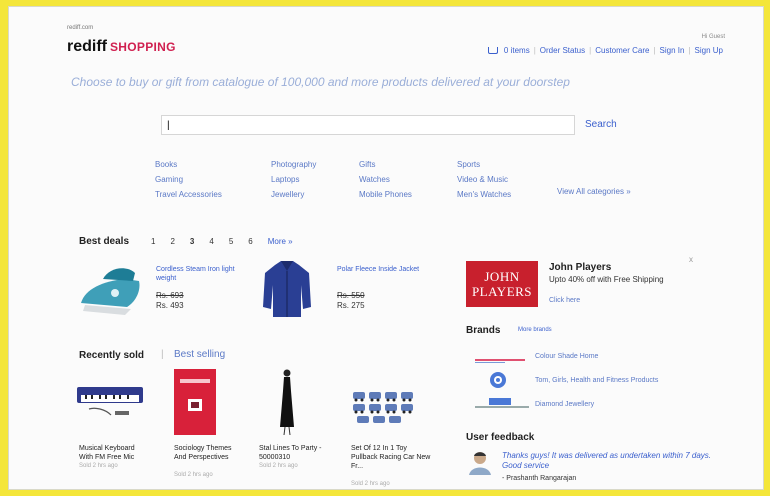 The image size is (770, 496). What do you see at coordinates (484, 164) in the screenshot?
I see `category-link: Sports` at bounding box center [484, 164].